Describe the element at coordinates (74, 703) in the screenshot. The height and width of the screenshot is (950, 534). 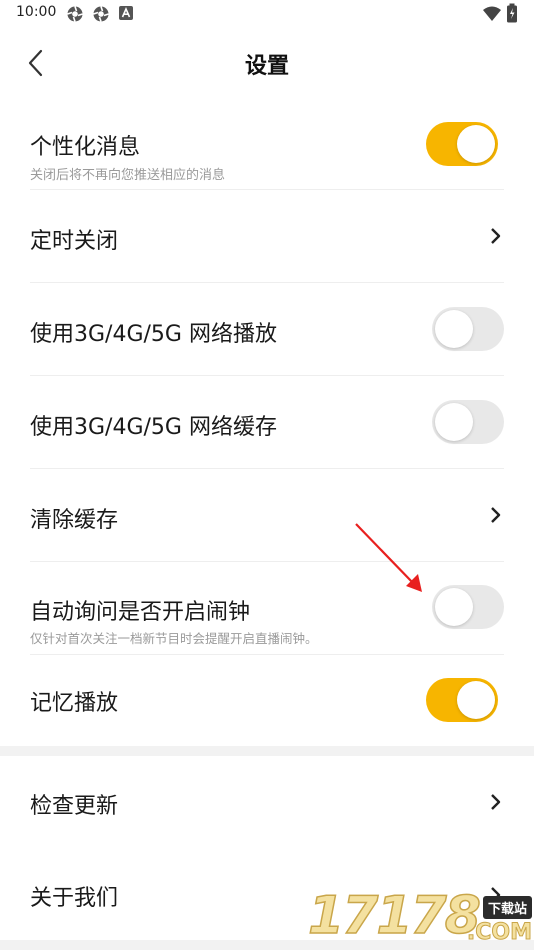
I see `setting-title: 记忆播放` at that location.